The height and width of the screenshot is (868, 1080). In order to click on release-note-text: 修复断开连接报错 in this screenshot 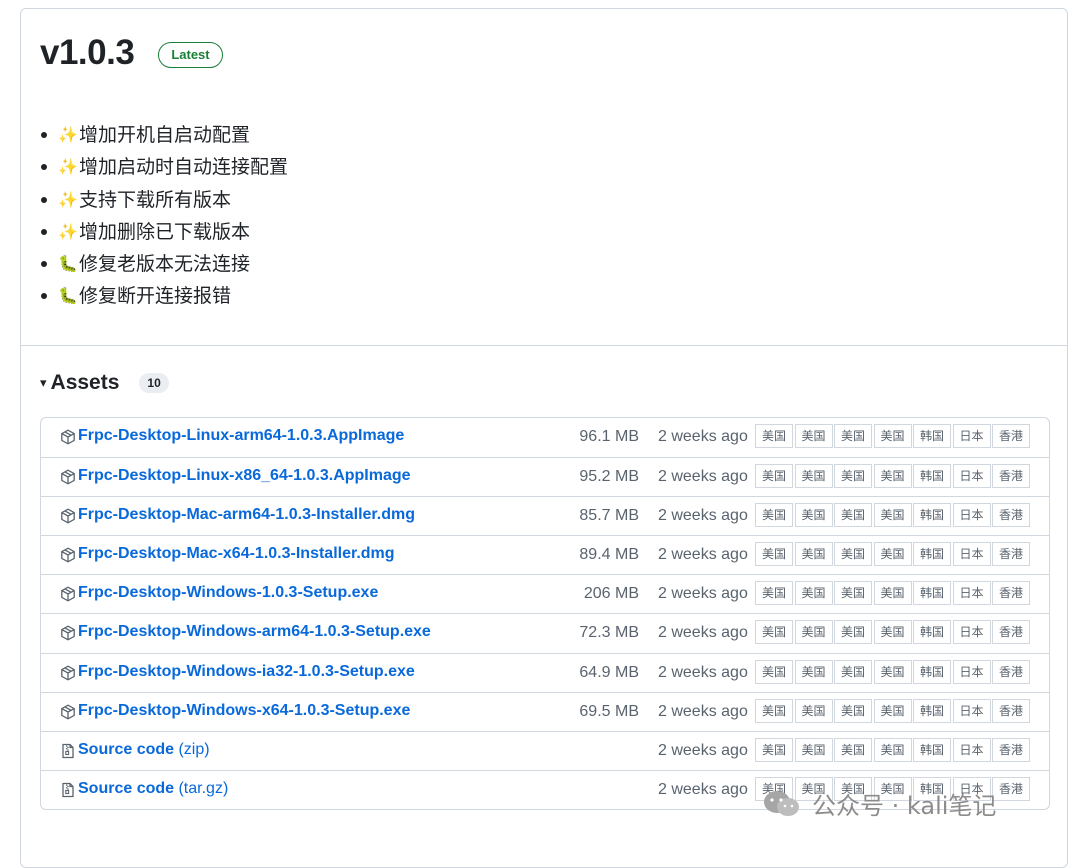, I will do `click(155, 296)`.